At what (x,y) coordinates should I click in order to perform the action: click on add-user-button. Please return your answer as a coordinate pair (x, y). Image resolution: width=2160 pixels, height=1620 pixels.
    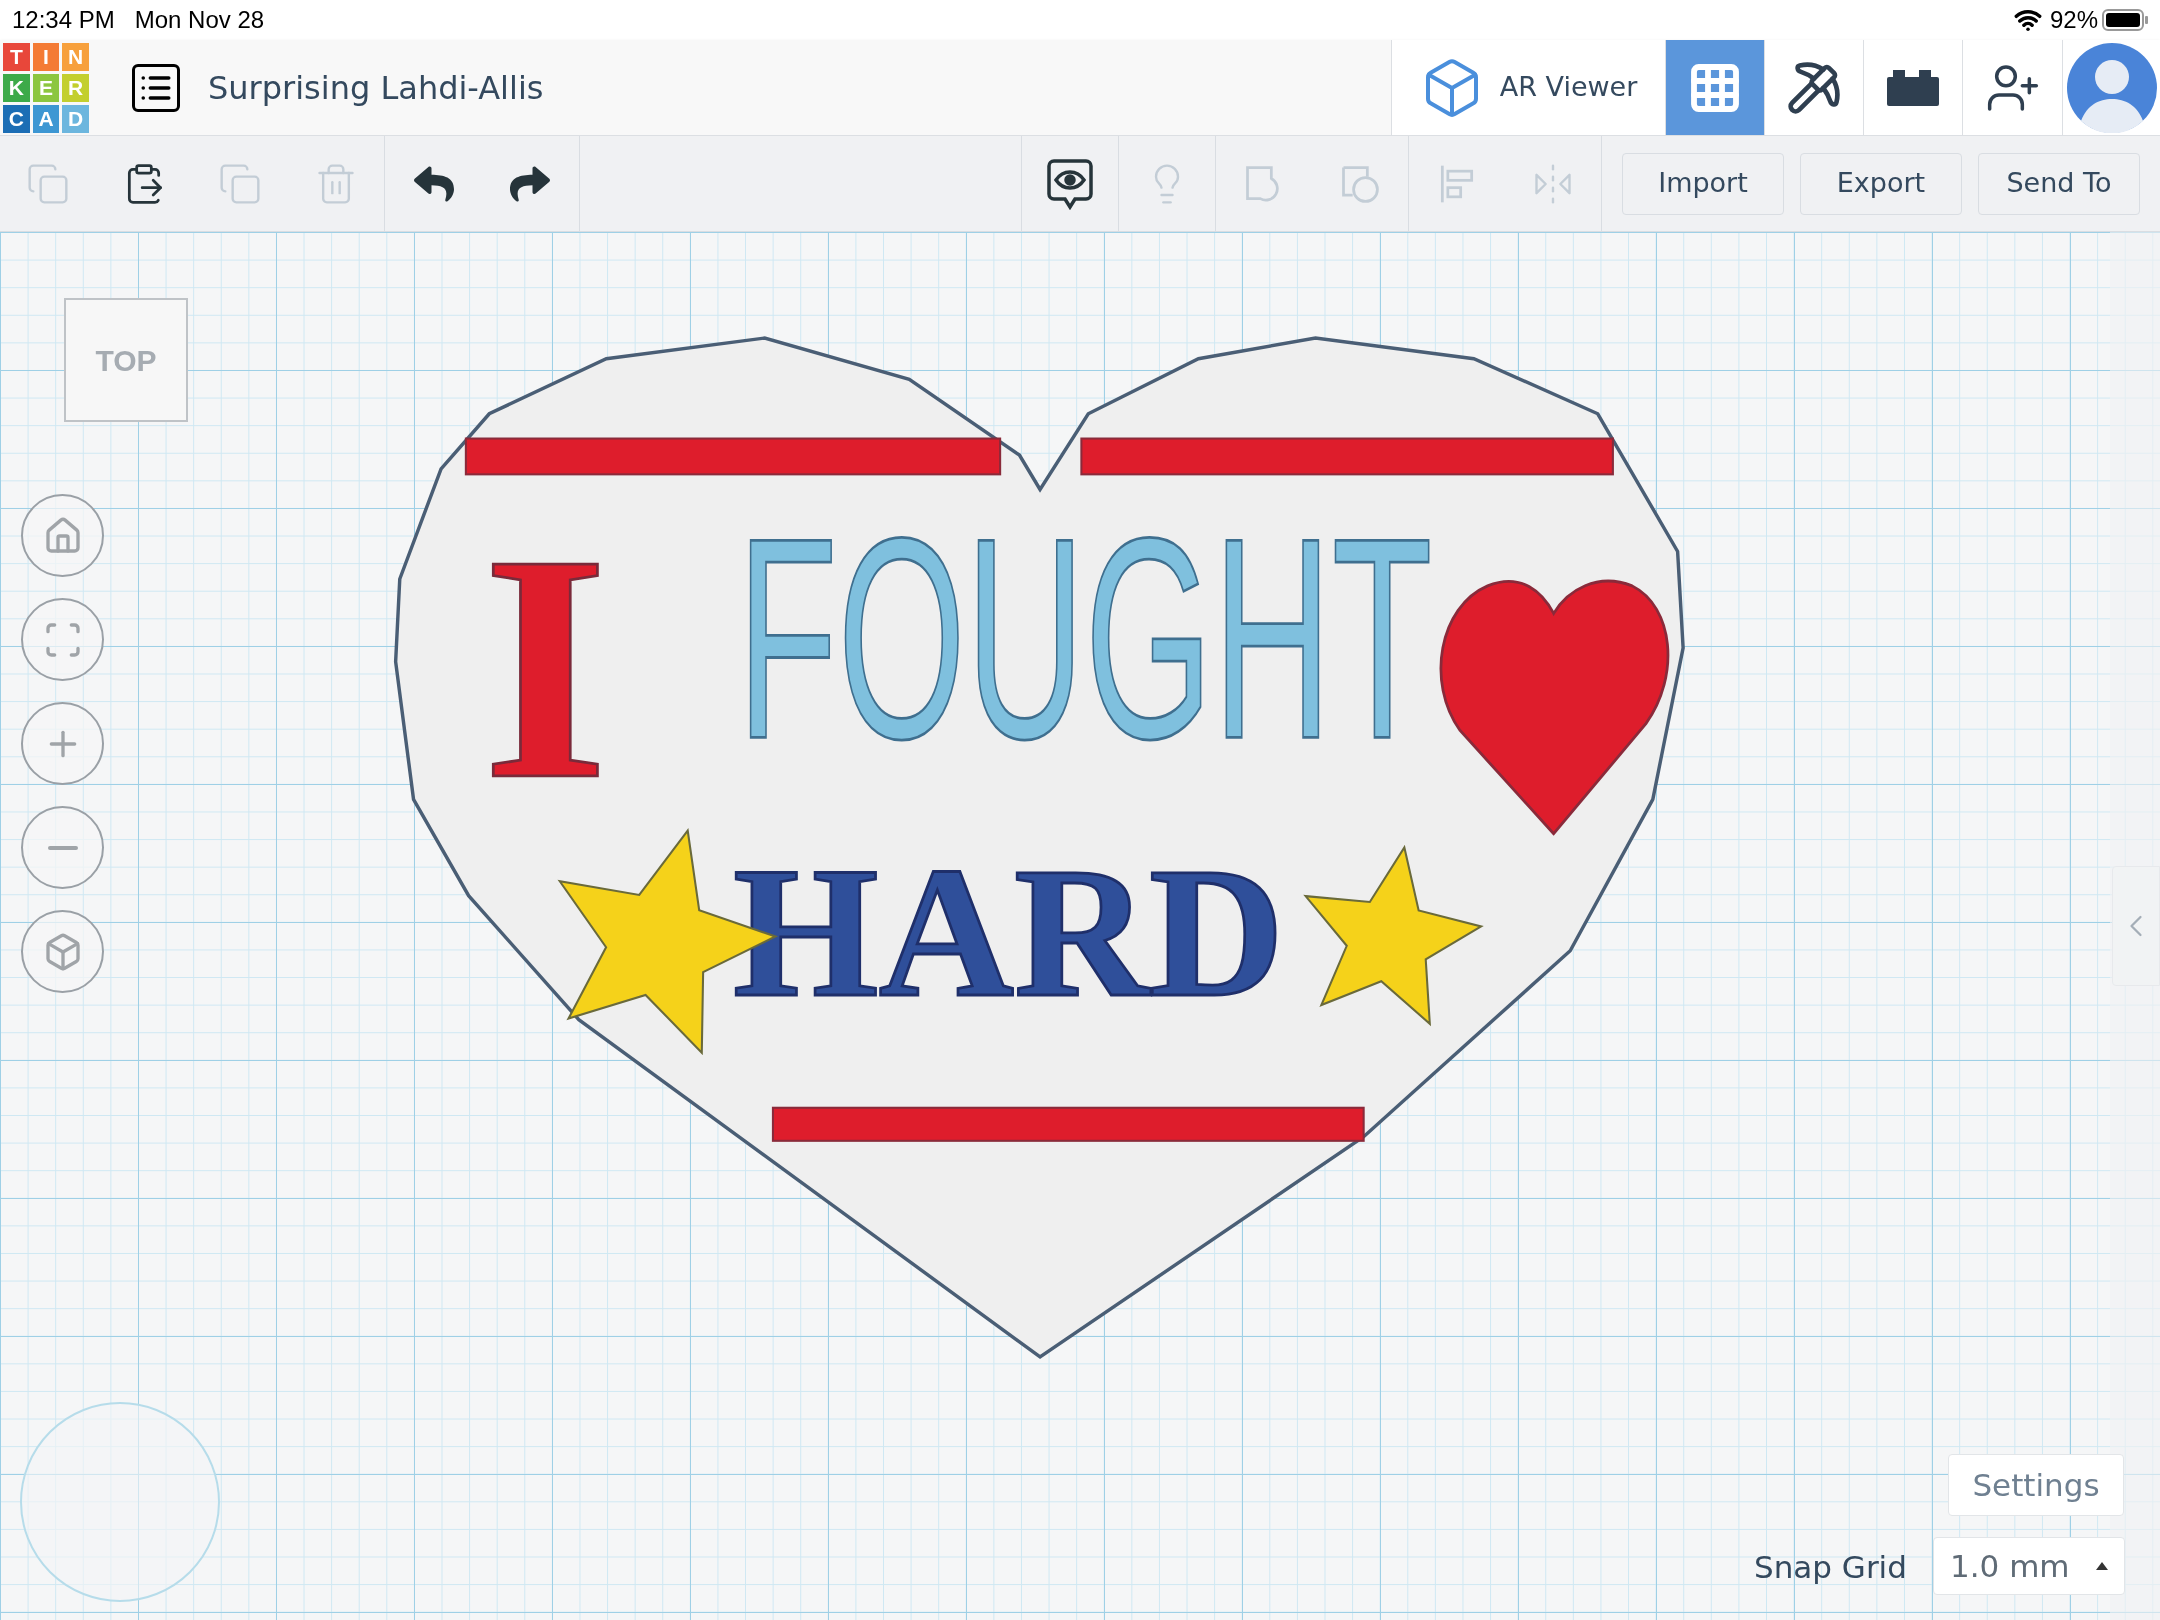
    Looking at the image, I should click on (2012, 87).